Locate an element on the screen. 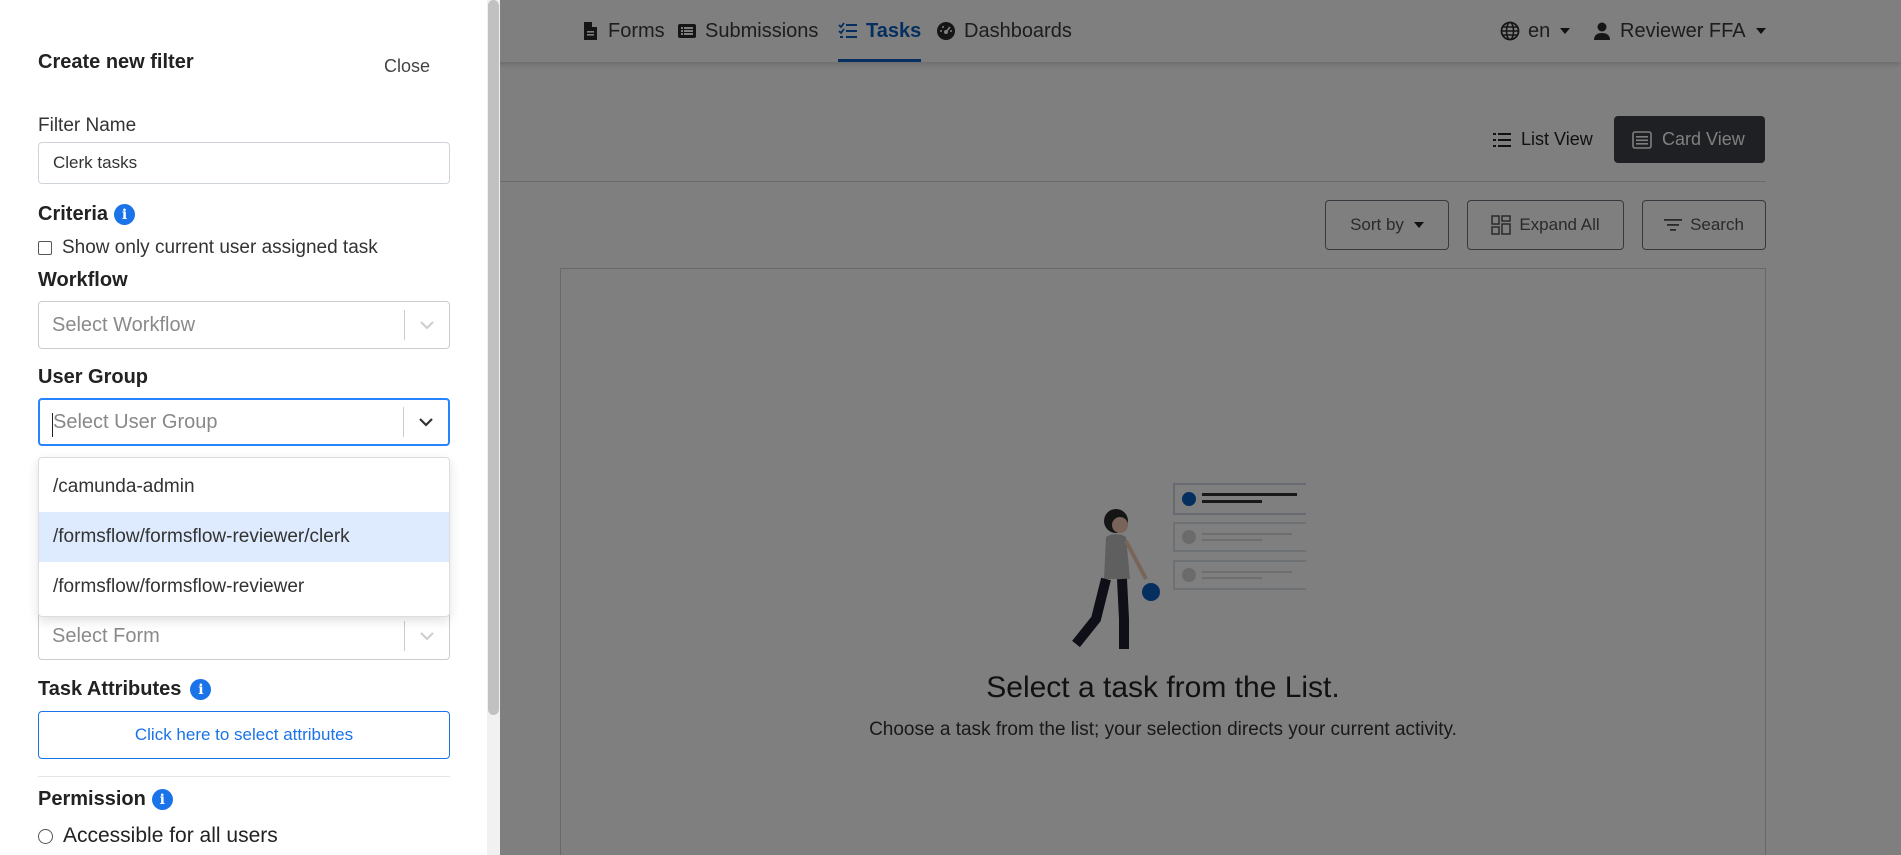 The height and width of the screenshot is (855, 1901). user-group-option: /formsflow/formsflow-reviewer is located at coordinates (244, 587).